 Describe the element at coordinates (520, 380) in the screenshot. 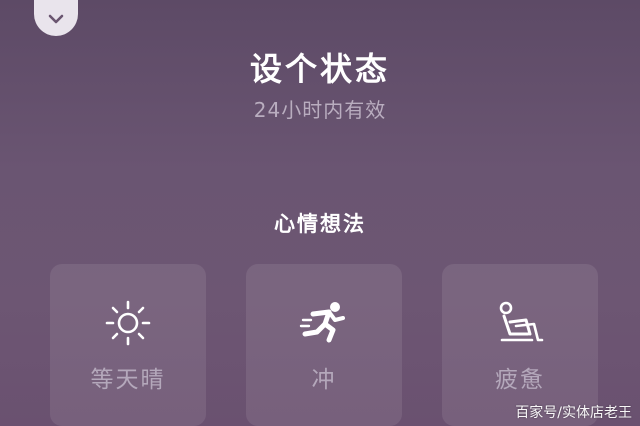

I see `status-label: 疲惫` at that location.